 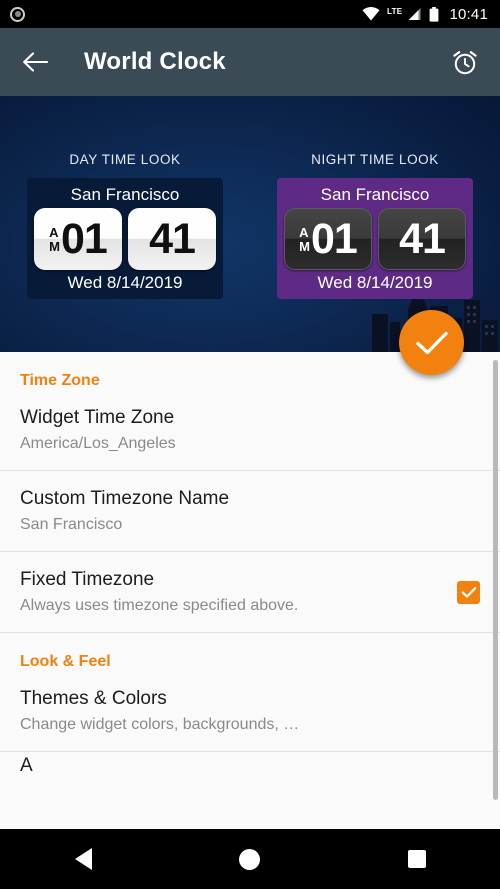 I want to click on pref-text: Custom Timezone Name San Francisco, so click(x=250, y=511).